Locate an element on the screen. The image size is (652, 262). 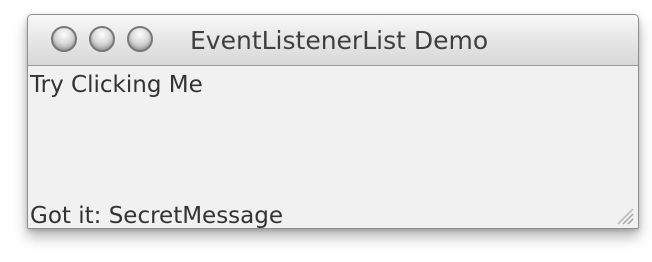
try-clicking-me-label: Try Clicking Me is located at coordinates (116, 85).